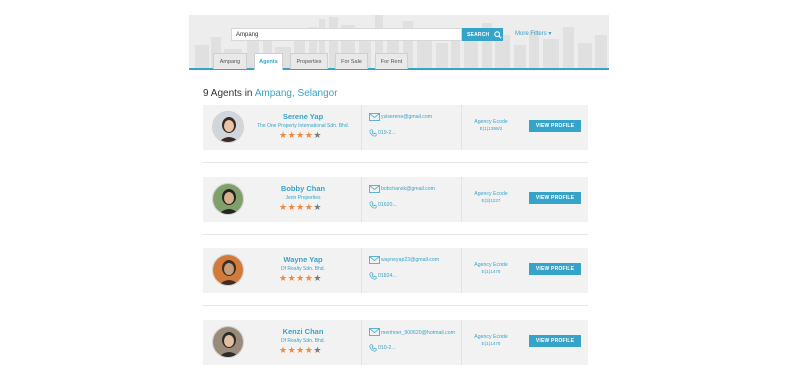  Describe the element at coordinates (415, 332) in the screenshot. I see `agent-email: menhoer_900620@hotmail.com` at that location.